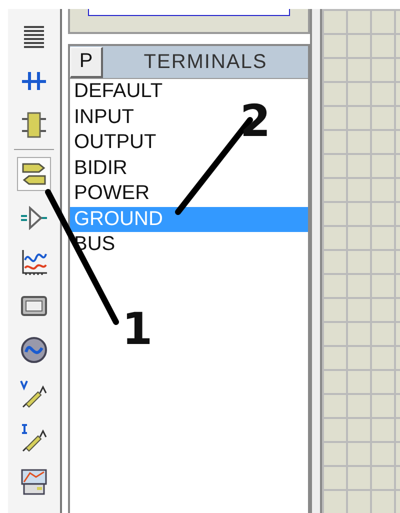 This screenshot has height=513, width=400. I want to click on component-icon, so click(34, 125).